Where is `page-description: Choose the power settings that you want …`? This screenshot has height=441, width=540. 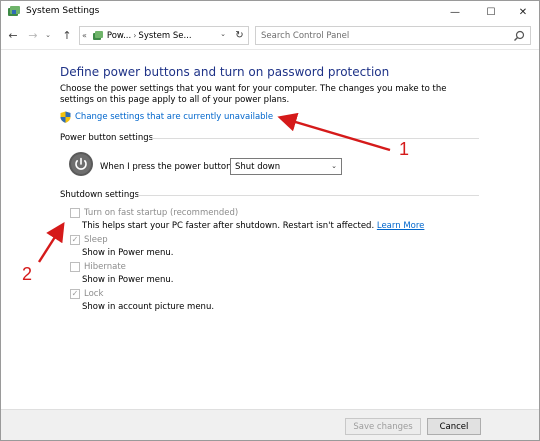
page-description: Choose the power settings that you want … is located at coordinates (253, 94).